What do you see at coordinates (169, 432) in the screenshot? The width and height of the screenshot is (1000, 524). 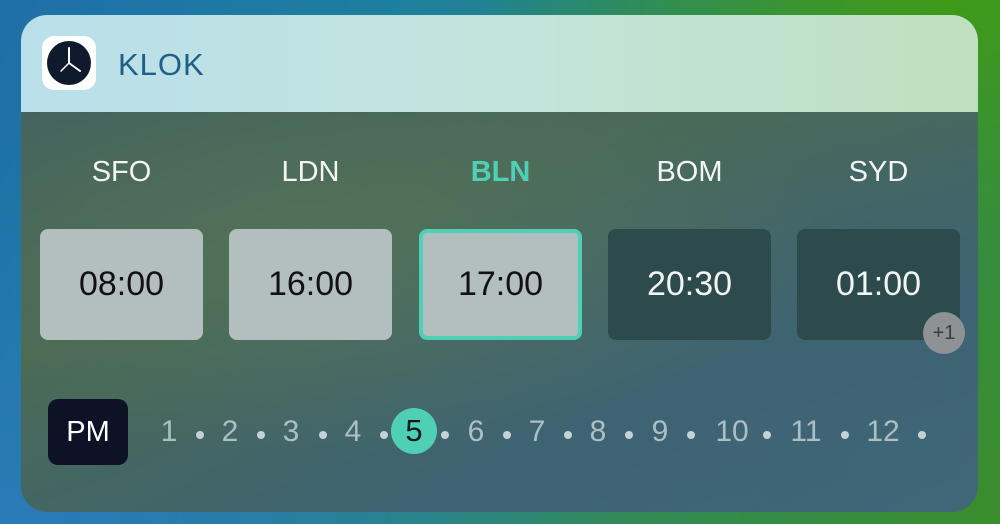 I see `hour-option-1: 1` at bounding box center [169, 432].